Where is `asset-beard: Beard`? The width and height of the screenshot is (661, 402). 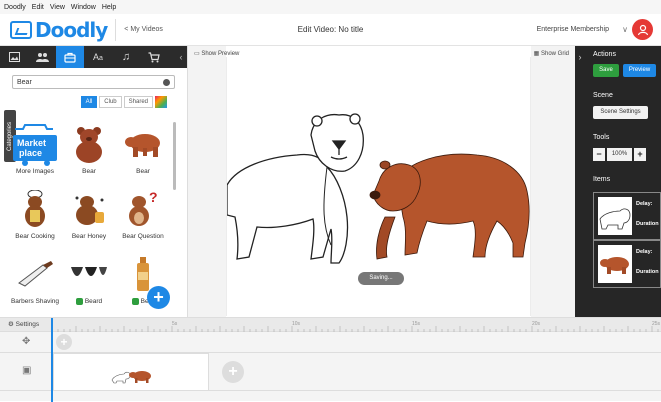 asset-beard: Beard is located at coordinates (89, 279).